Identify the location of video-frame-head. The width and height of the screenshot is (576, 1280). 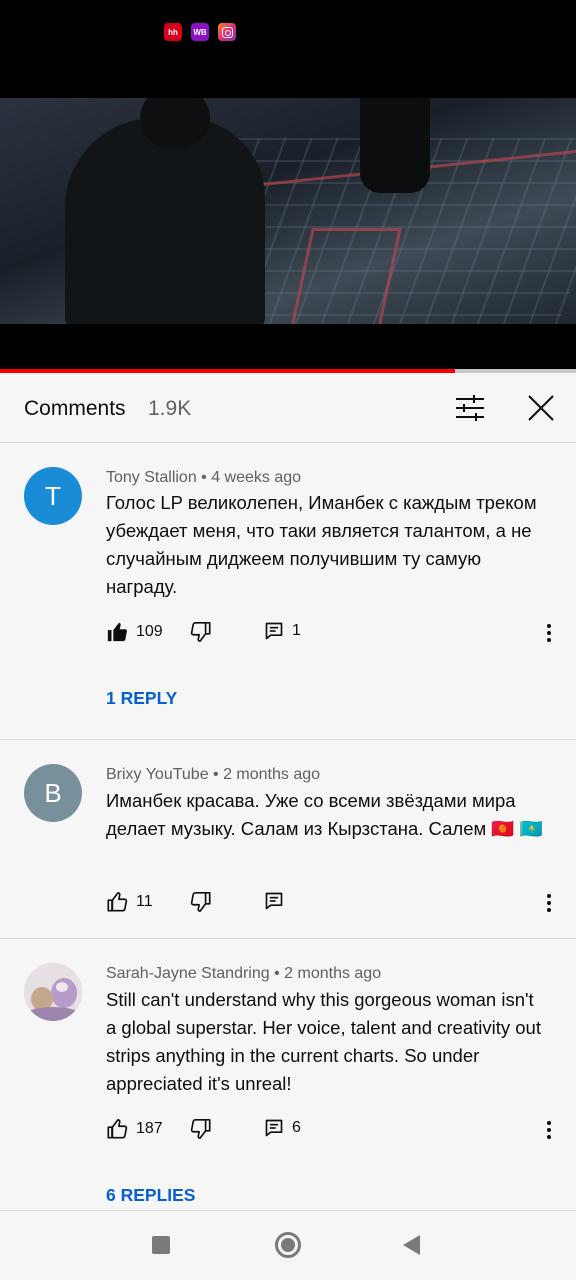
(175, 123).